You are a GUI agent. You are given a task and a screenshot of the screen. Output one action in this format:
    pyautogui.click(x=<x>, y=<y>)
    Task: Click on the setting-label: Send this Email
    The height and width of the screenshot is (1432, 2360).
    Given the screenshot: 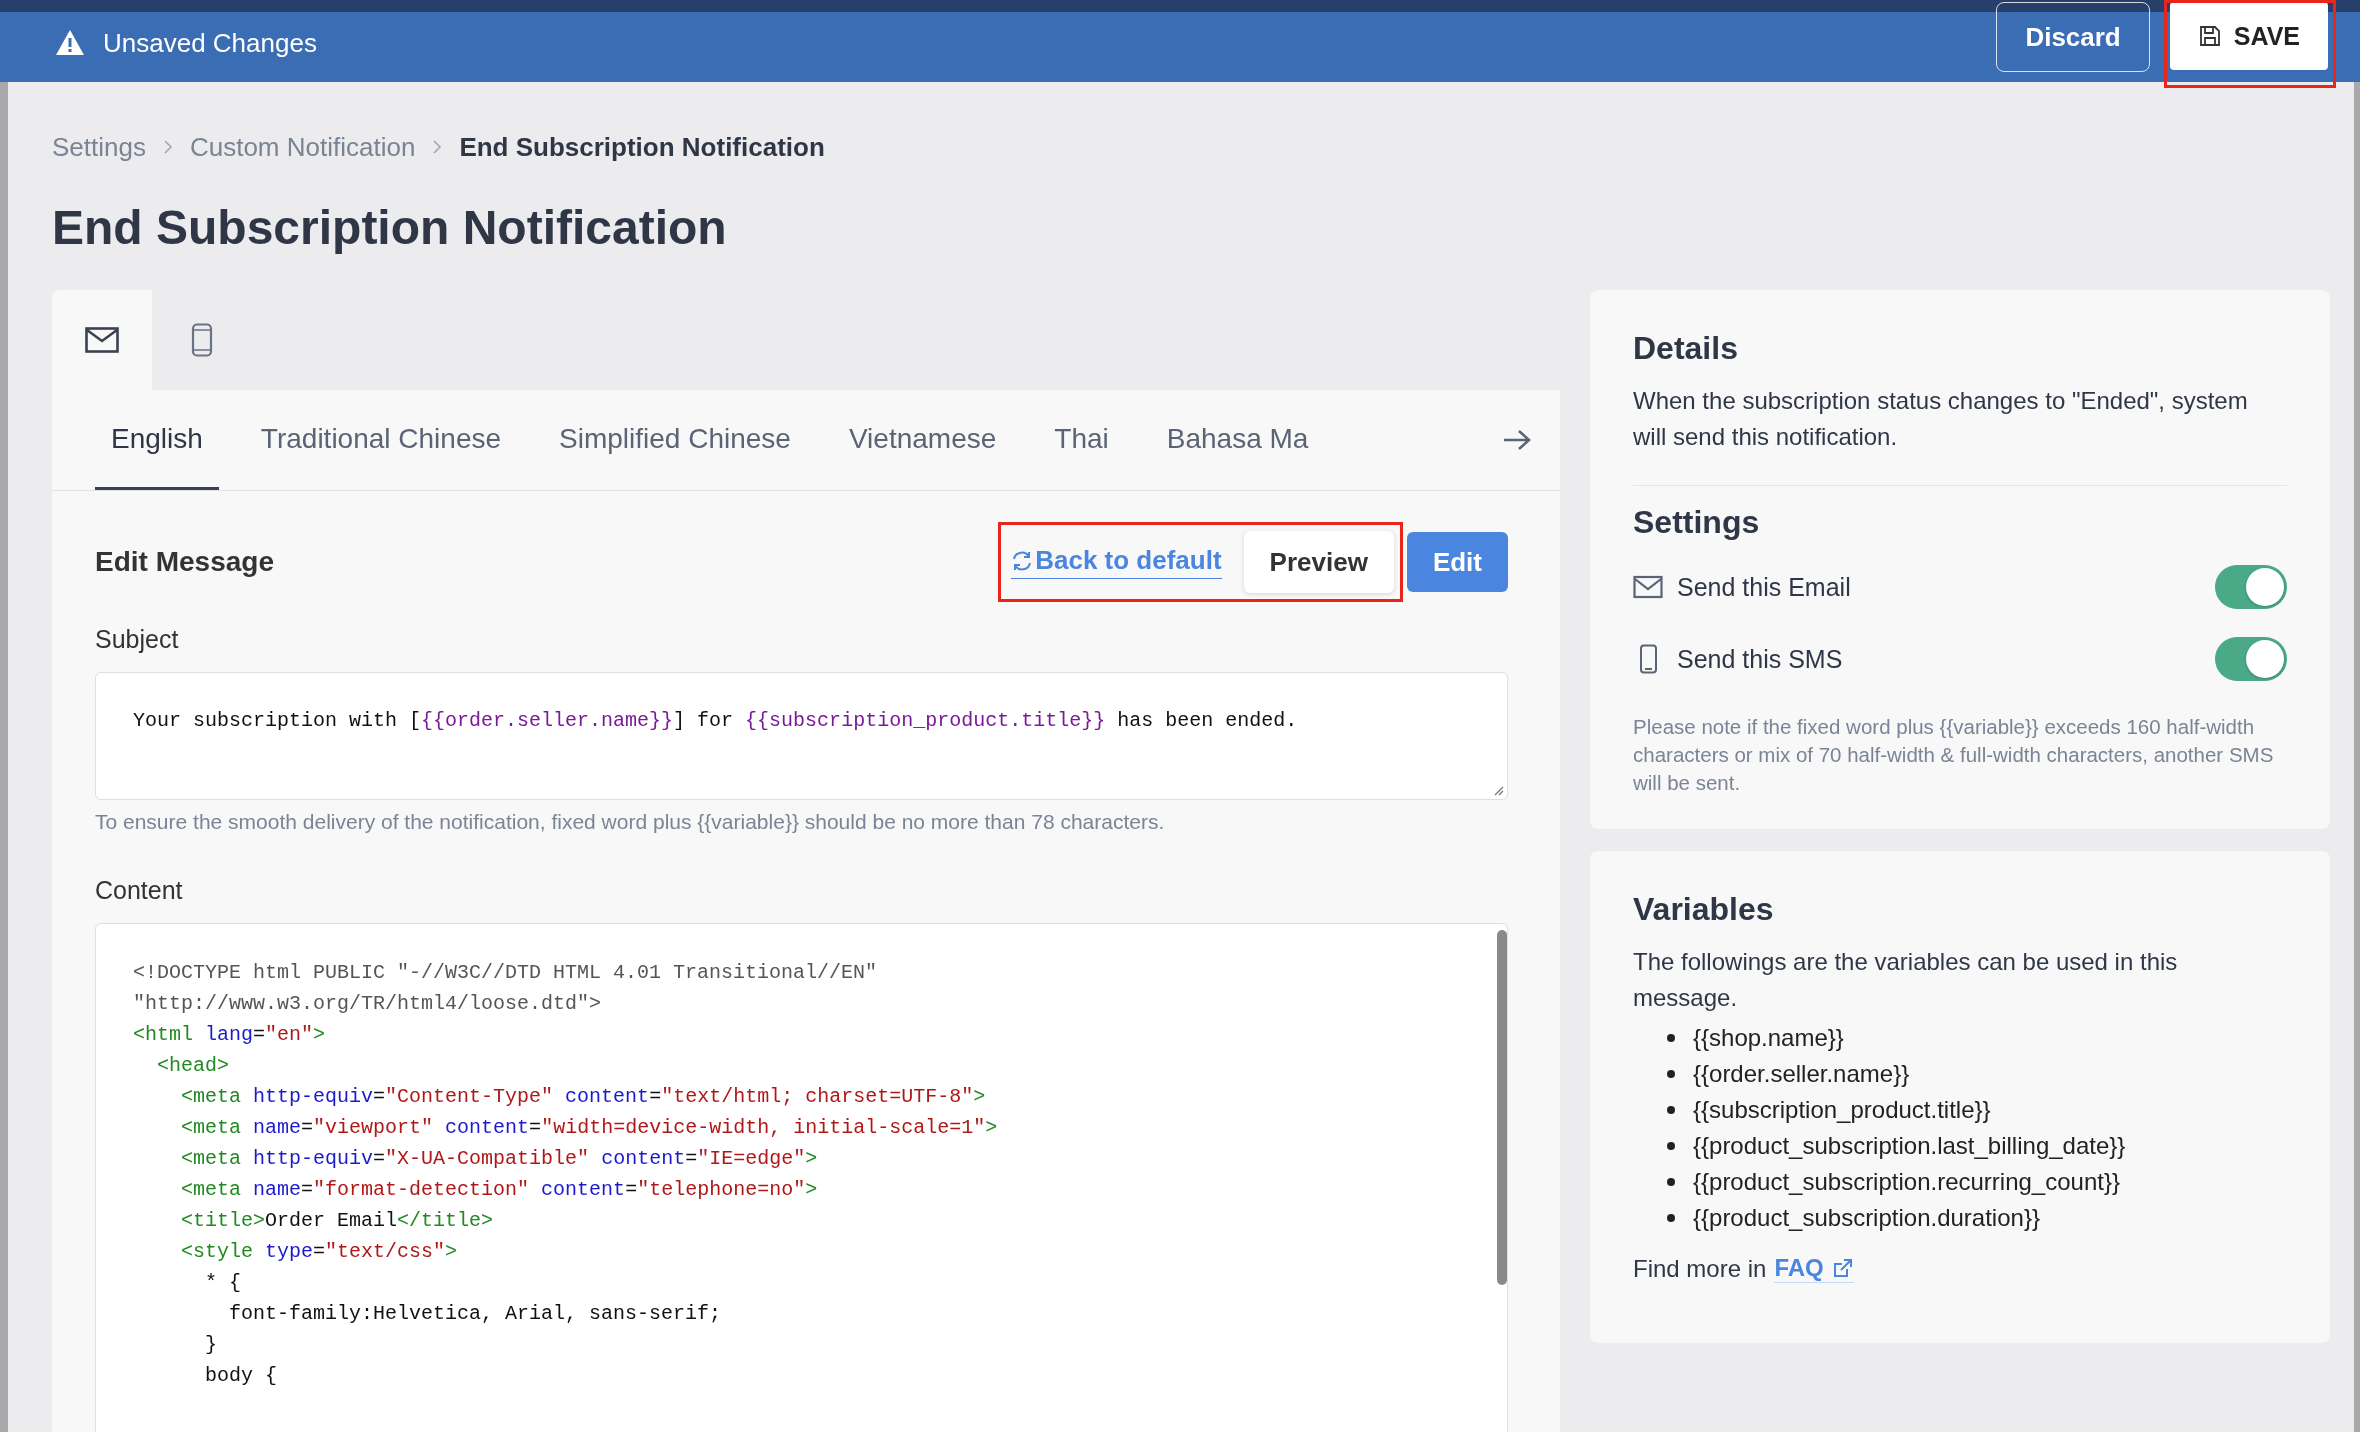 What is the action you would take?
    pyautogui.click(x=1764, y=587)
    